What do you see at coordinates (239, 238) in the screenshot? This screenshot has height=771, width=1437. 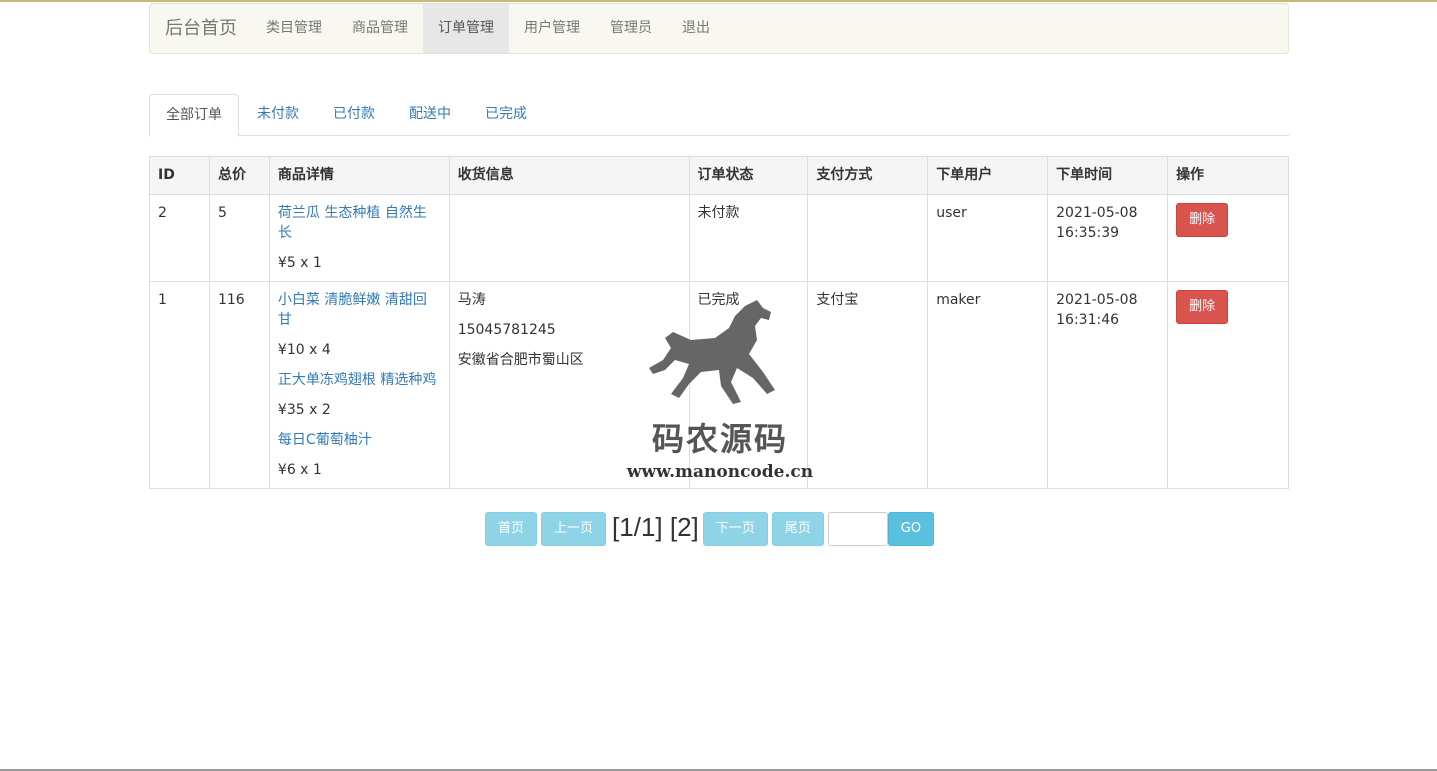 I see `cell-total: 5` at bounding box center [239, 238].